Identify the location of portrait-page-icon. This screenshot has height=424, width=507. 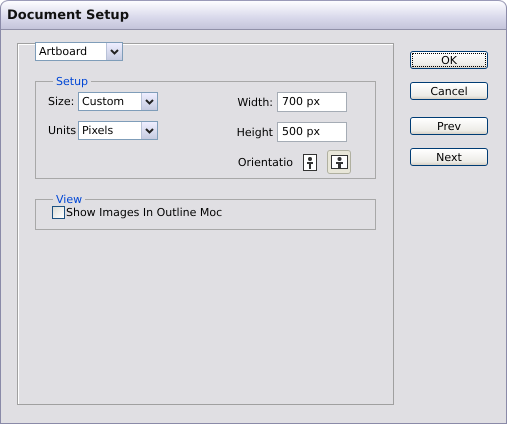
(309, 162).